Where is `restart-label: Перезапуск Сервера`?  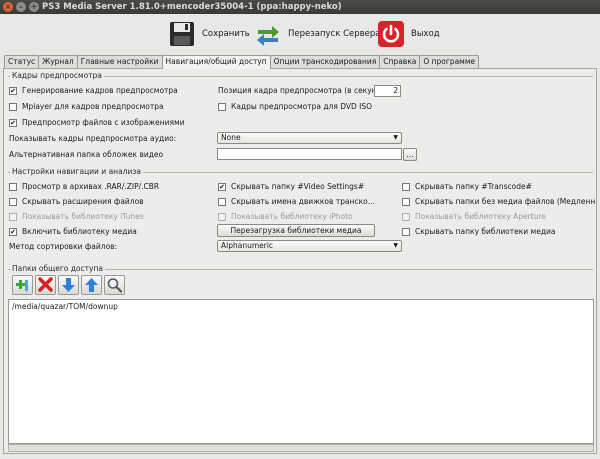
restart-label: Перезапуск Сервера is located at coordinates (334, 34).